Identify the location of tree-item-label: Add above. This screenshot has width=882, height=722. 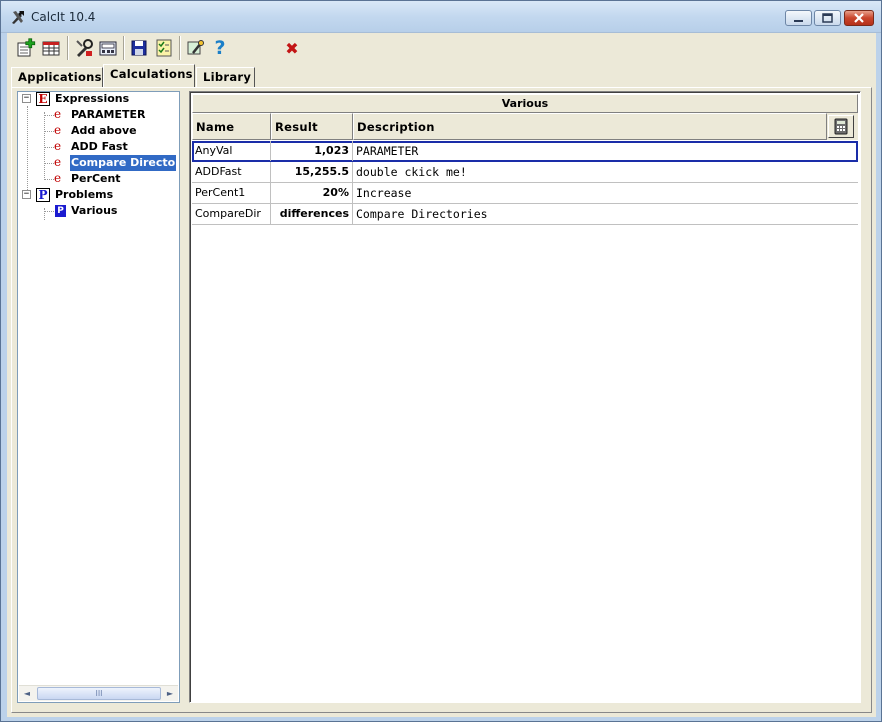
(104, 130).